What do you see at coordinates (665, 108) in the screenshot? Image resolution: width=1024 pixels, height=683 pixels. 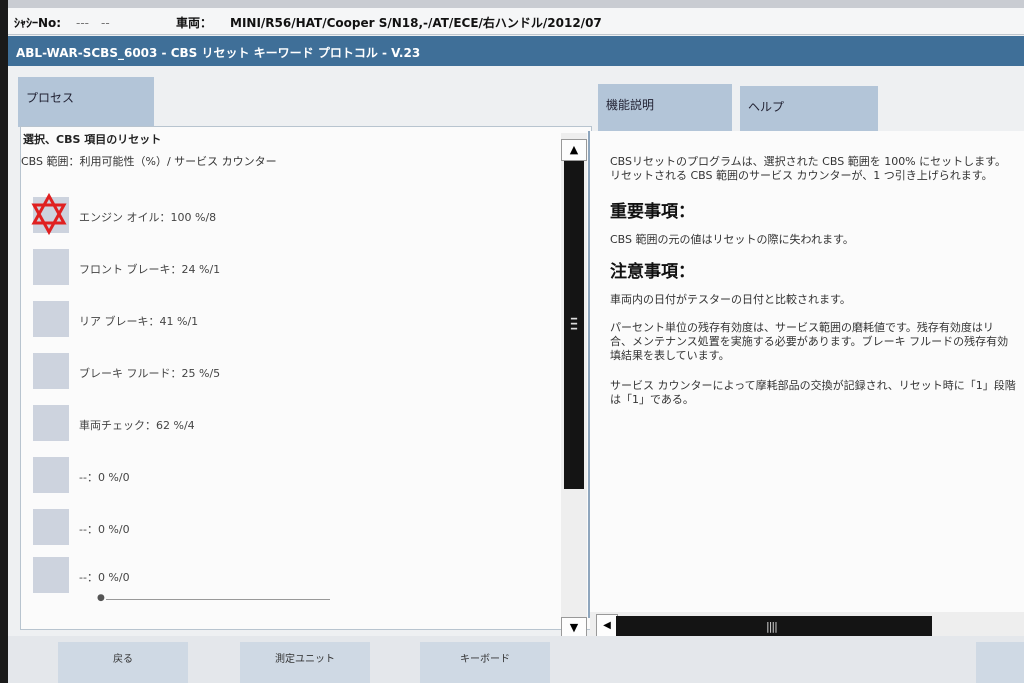 I see `tab-function-description: 機能説明` at bounding box center [665, 108].